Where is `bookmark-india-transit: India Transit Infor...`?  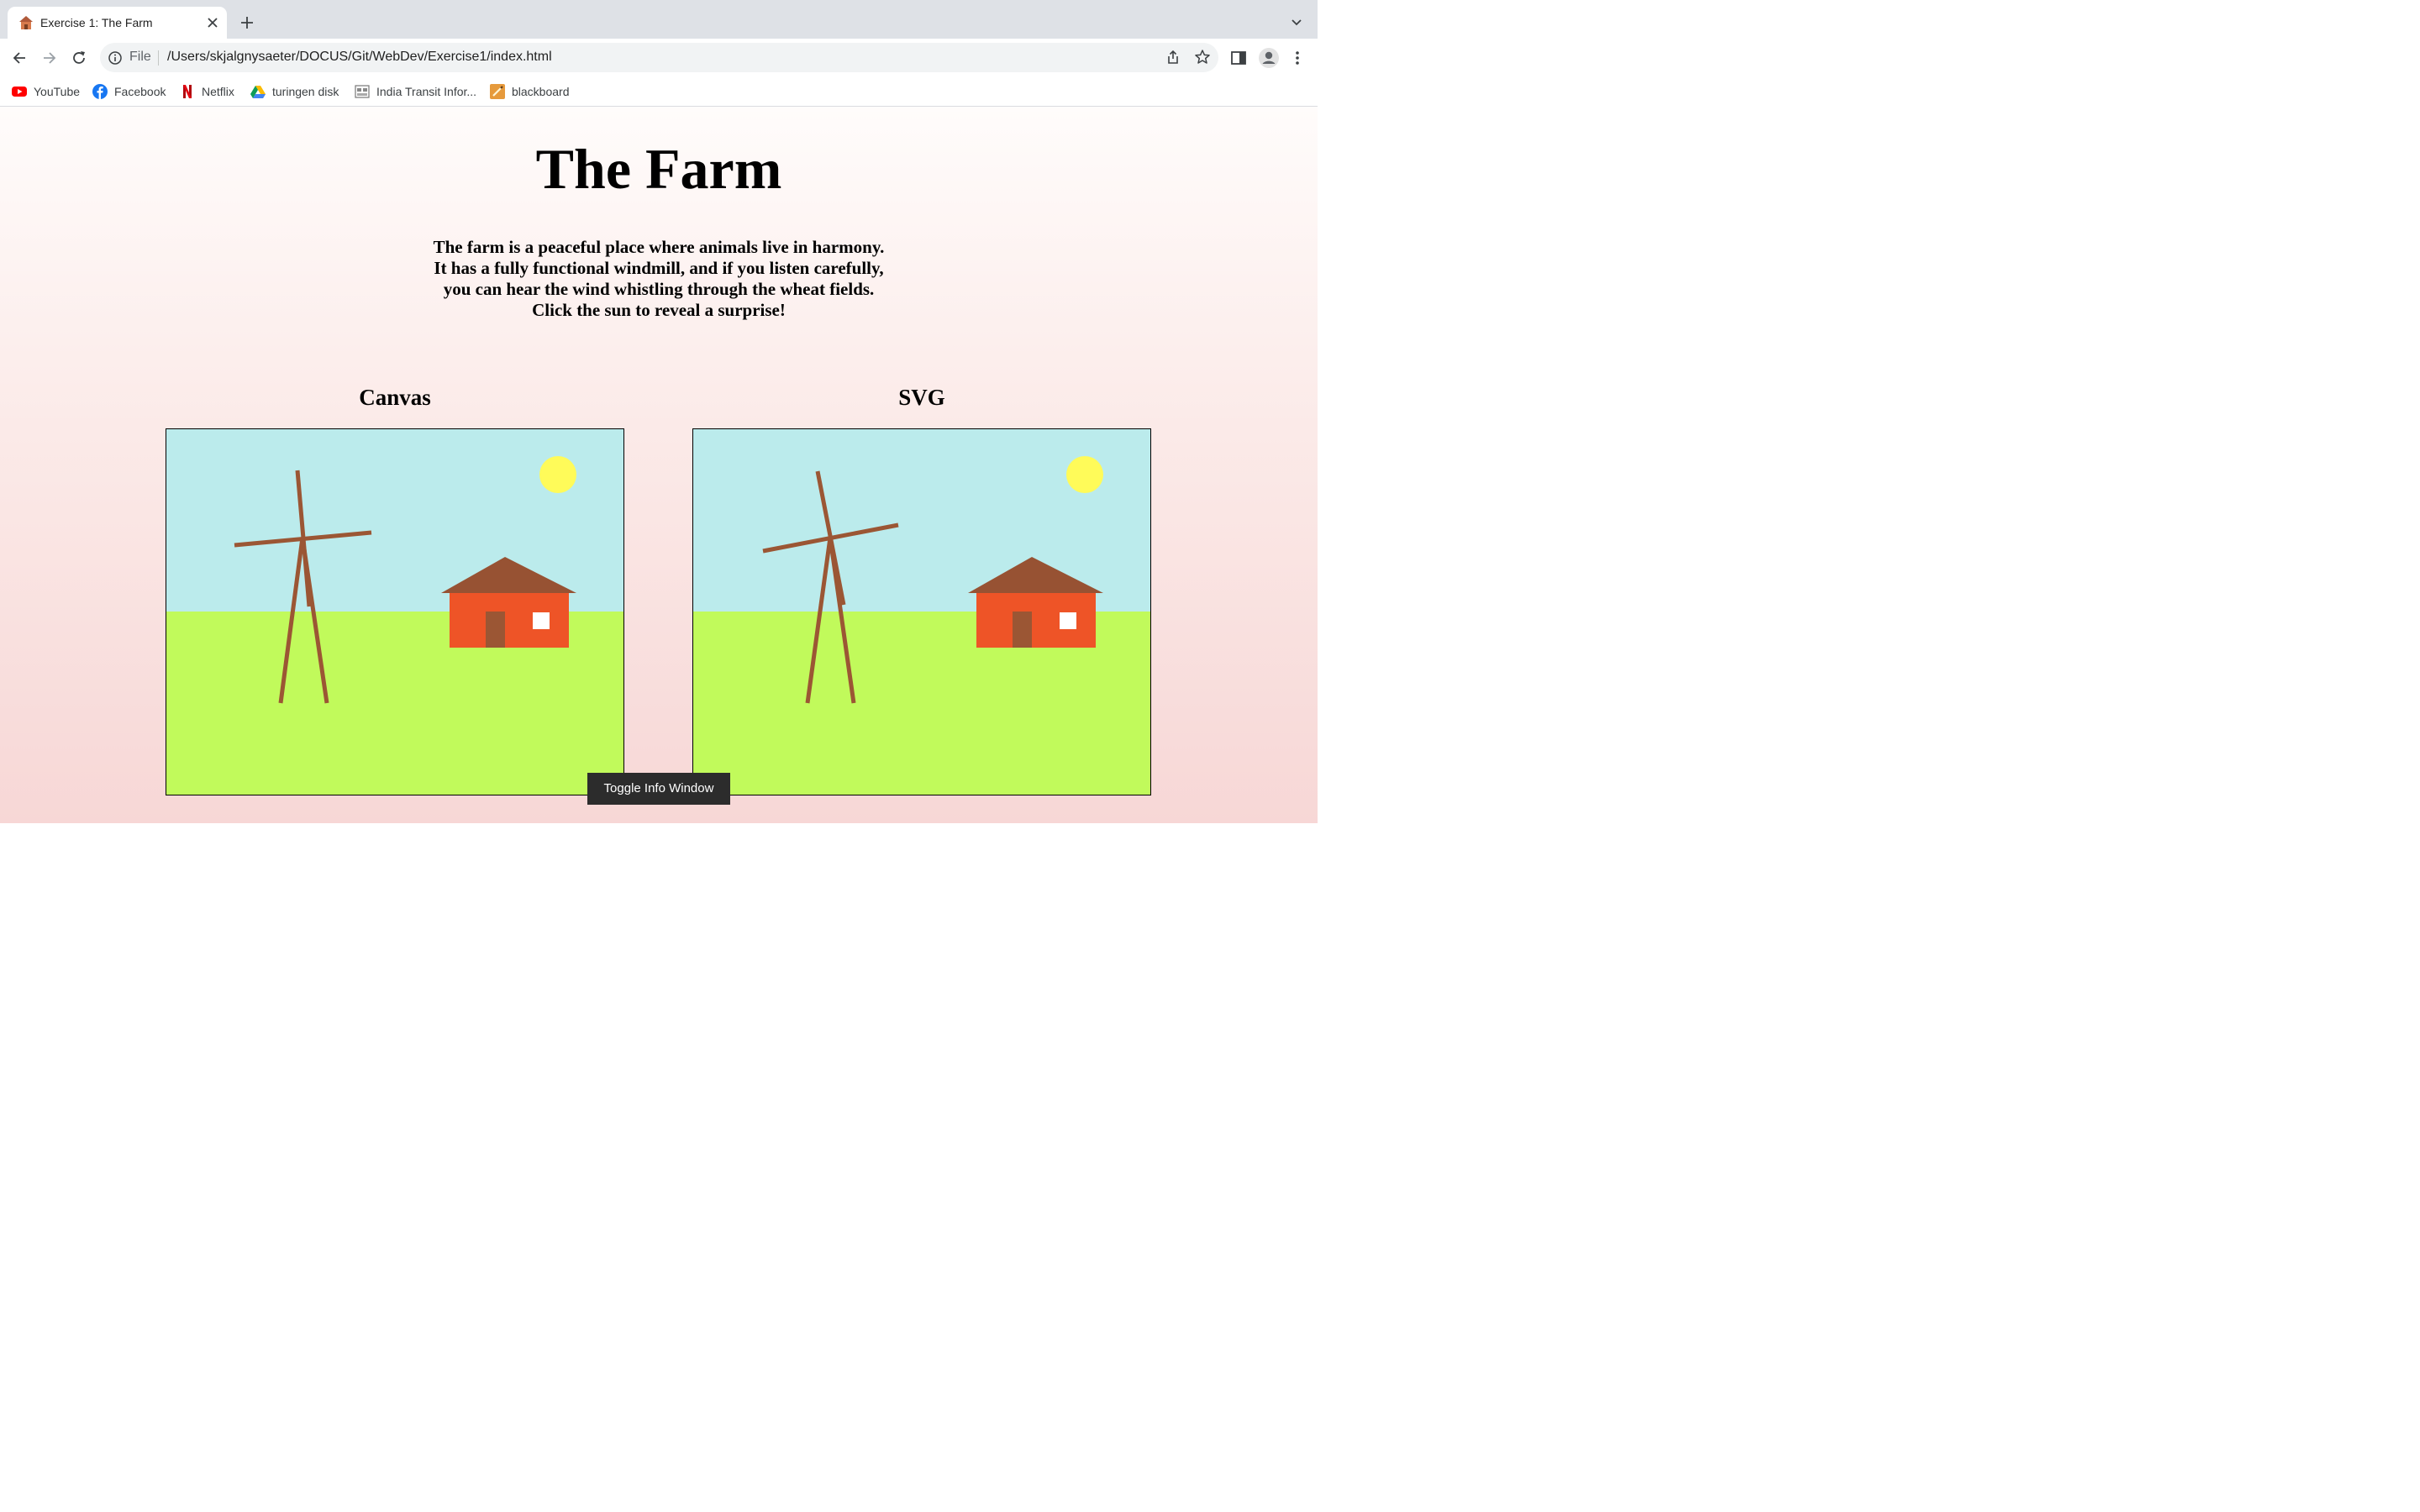 bookmark-india-transit: India Transit Infor... is located at coordinates (415, 91).